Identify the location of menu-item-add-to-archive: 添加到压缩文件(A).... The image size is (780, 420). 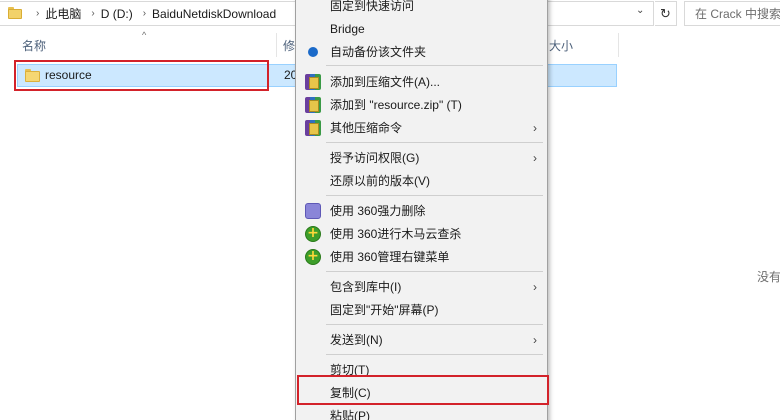
(421, 81).